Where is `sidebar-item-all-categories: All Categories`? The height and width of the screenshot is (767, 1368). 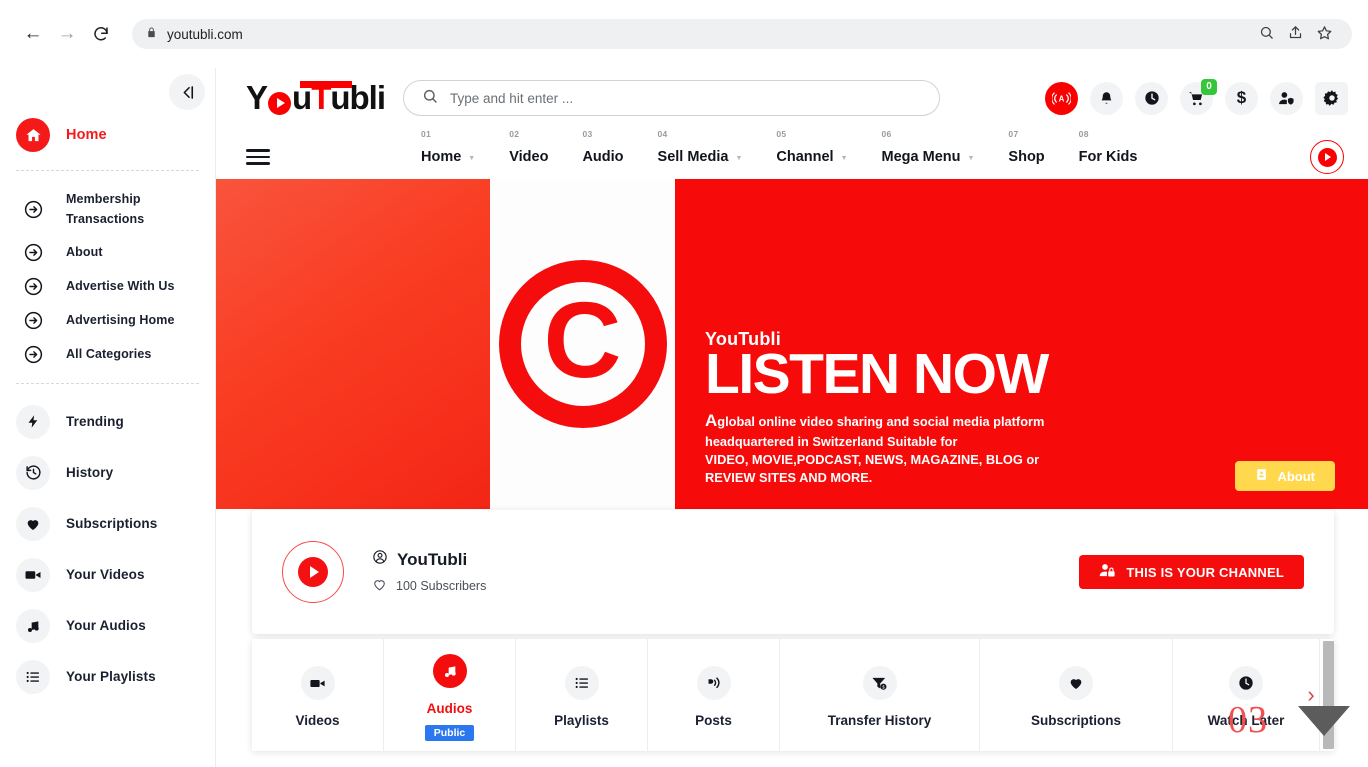 sidebar-item-all-categories: All Categories is located at coordinates (107, 354).